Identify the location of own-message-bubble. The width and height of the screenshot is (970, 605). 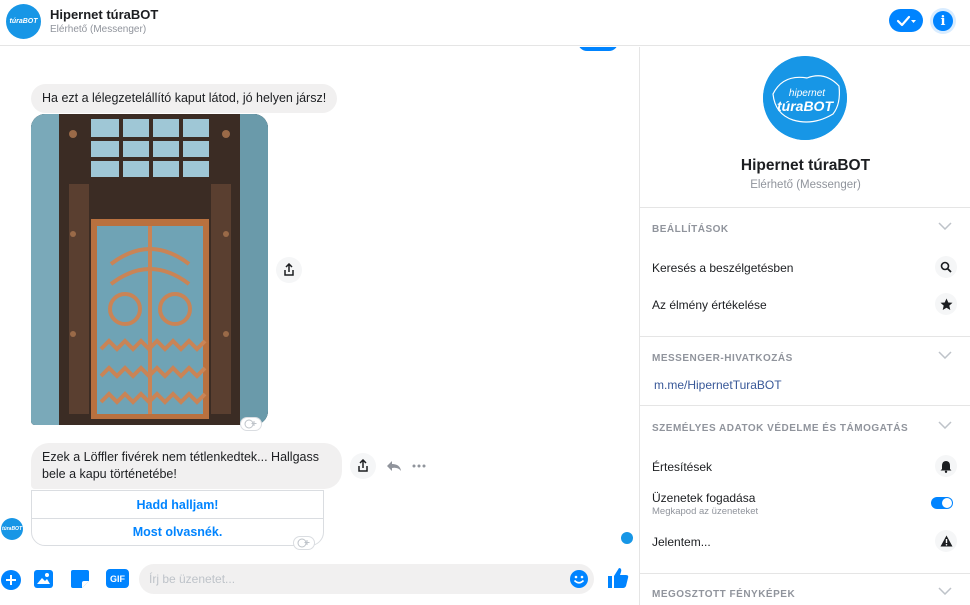
(598, 49).